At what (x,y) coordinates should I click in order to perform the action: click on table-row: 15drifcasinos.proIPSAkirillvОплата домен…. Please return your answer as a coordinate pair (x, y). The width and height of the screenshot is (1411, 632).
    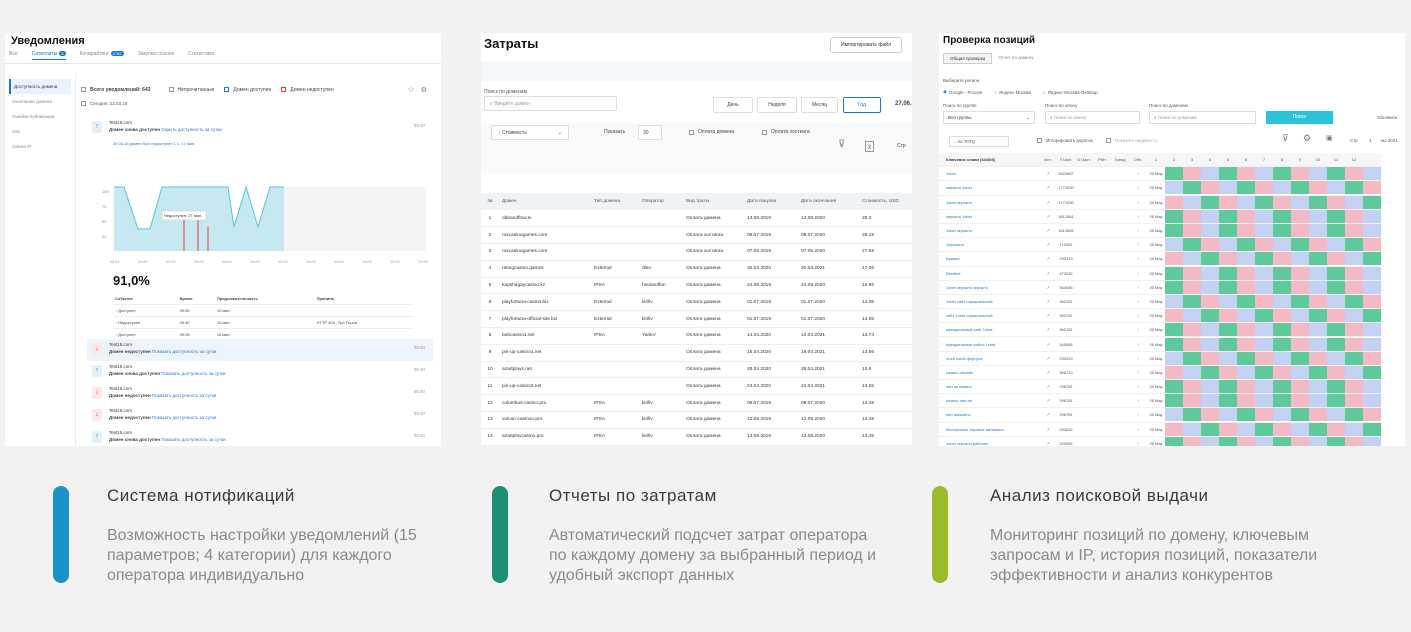
    Looking at the image, I should click on (696, 445).